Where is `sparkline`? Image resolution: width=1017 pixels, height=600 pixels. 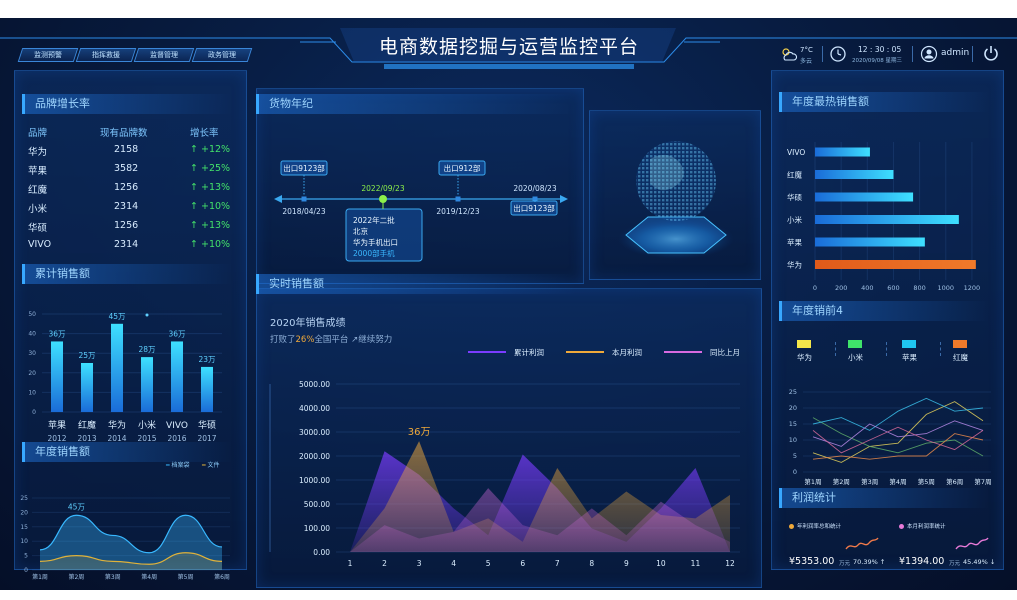
sparkline is located at coordinates (972, 543).